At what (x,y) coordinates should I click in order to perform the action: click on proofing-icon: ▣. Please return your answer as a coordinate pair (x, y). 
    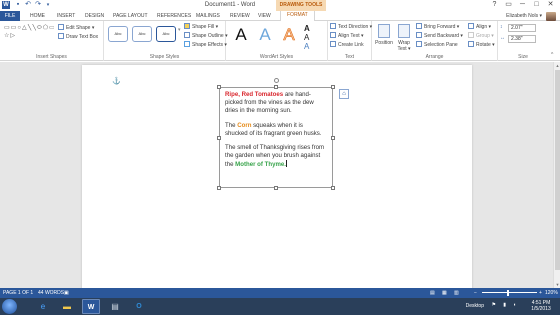
    Looking at the image, I should click on (66, 293).